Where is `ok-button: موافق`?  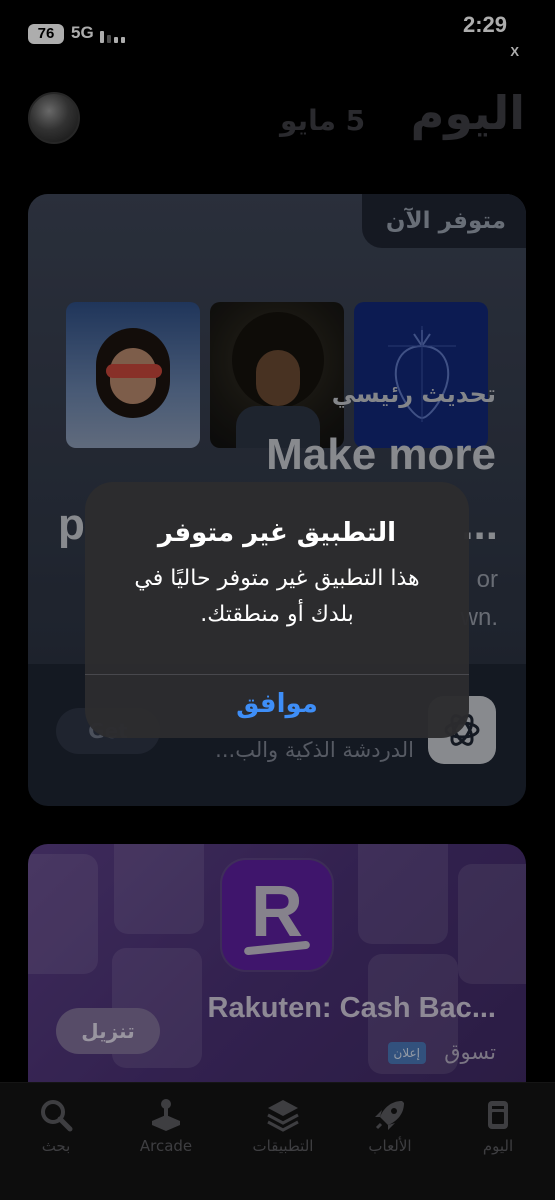 ok-button: موافق is located at coordinates (277, 706).